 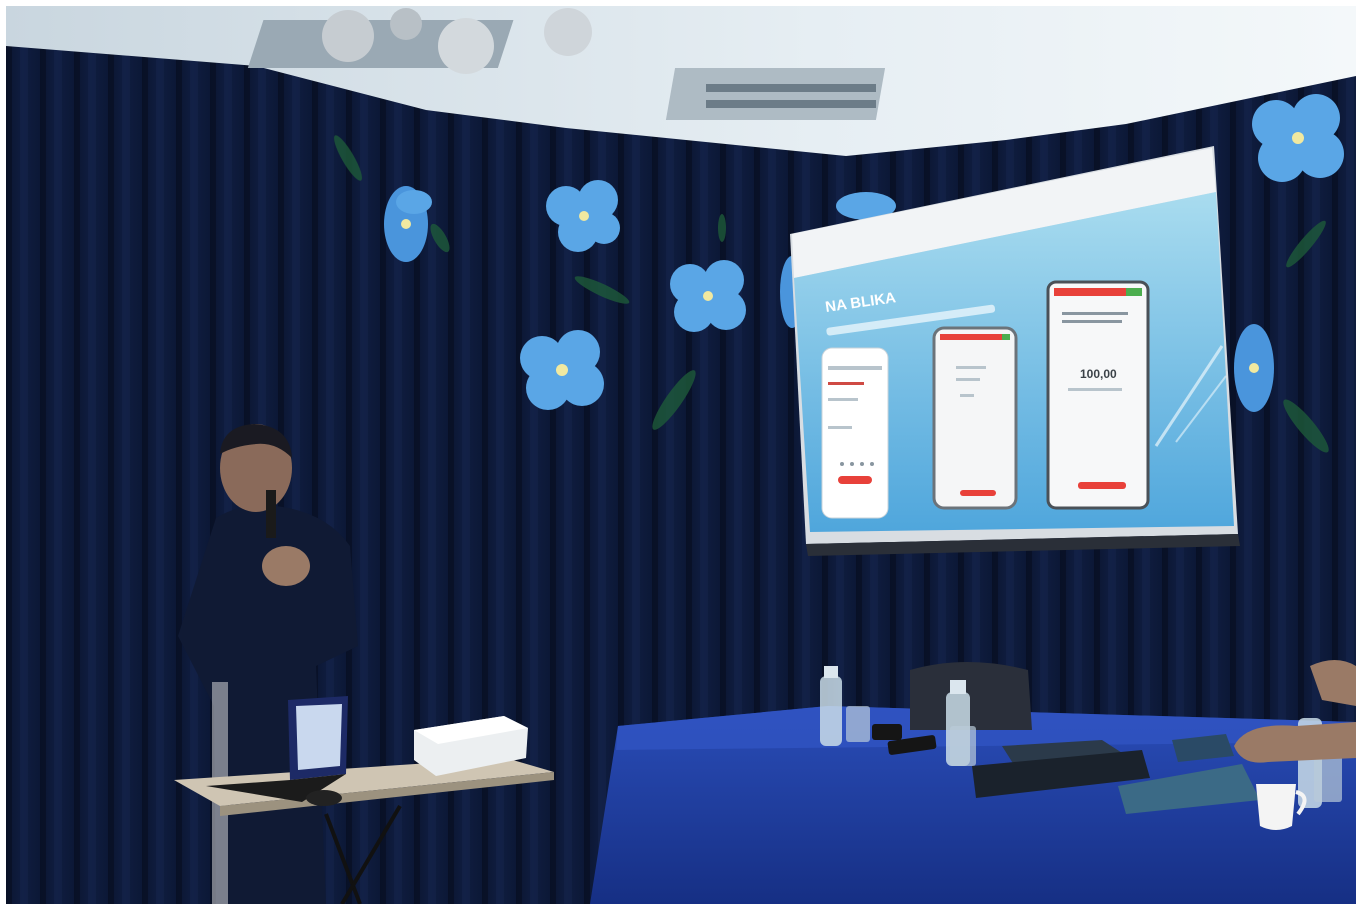 What do you see at coordinates (1098, 374) in the screenshot?
I see `slide-amount: 100,00` at bounding box center [1098, 374].